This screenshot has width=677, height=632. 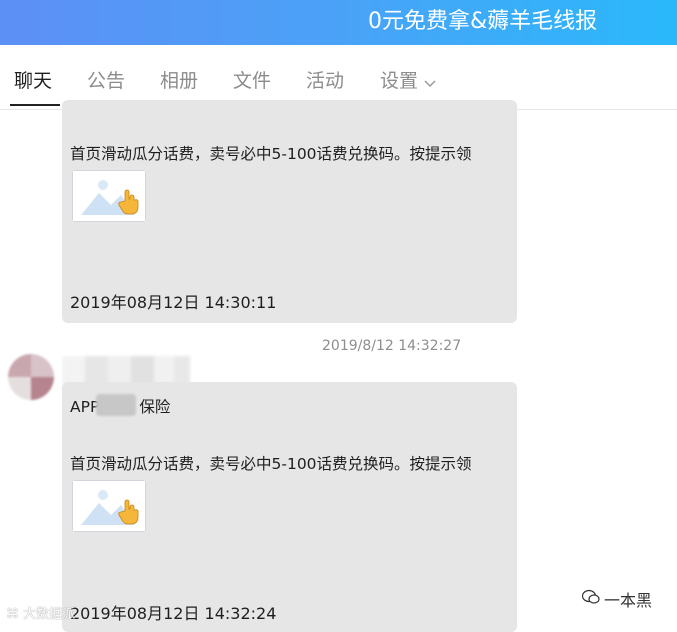 What do you see at coordinates (179, 81) in the screenshot?
I see `tab-album: 相册` at bounding box center [179, 81].